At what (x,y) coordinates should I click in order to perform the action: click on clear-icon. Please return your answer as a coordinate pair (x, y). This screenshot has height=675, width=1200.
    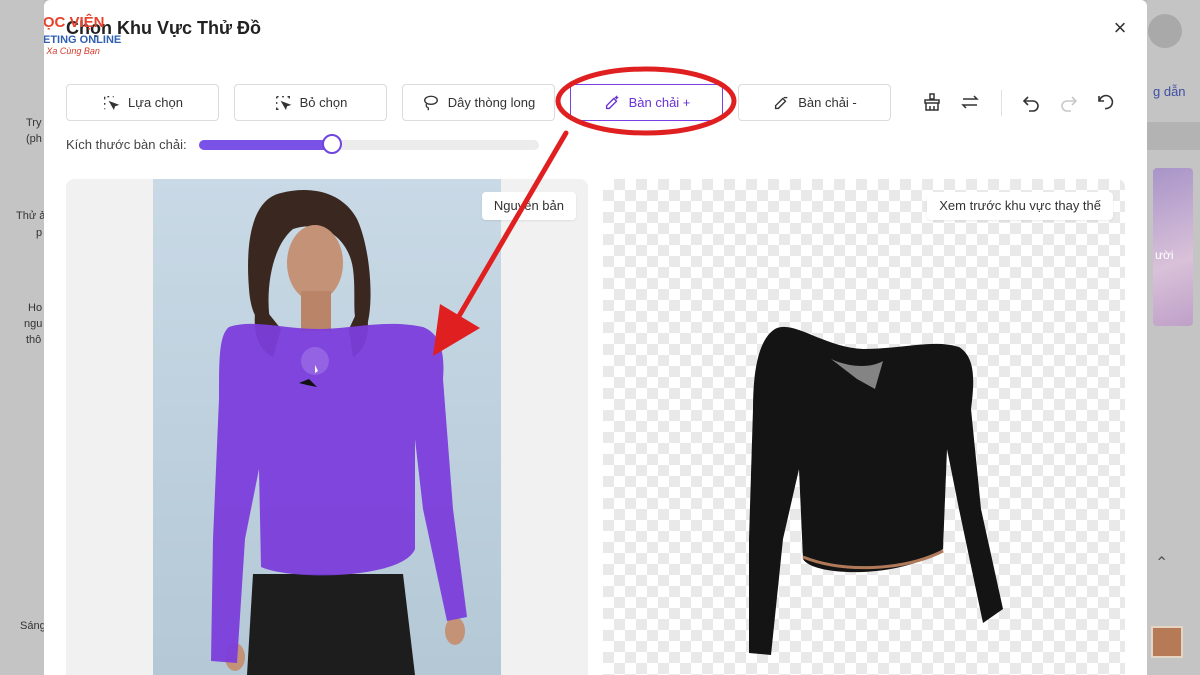
    Looking at the image, I should click on (932, 102).